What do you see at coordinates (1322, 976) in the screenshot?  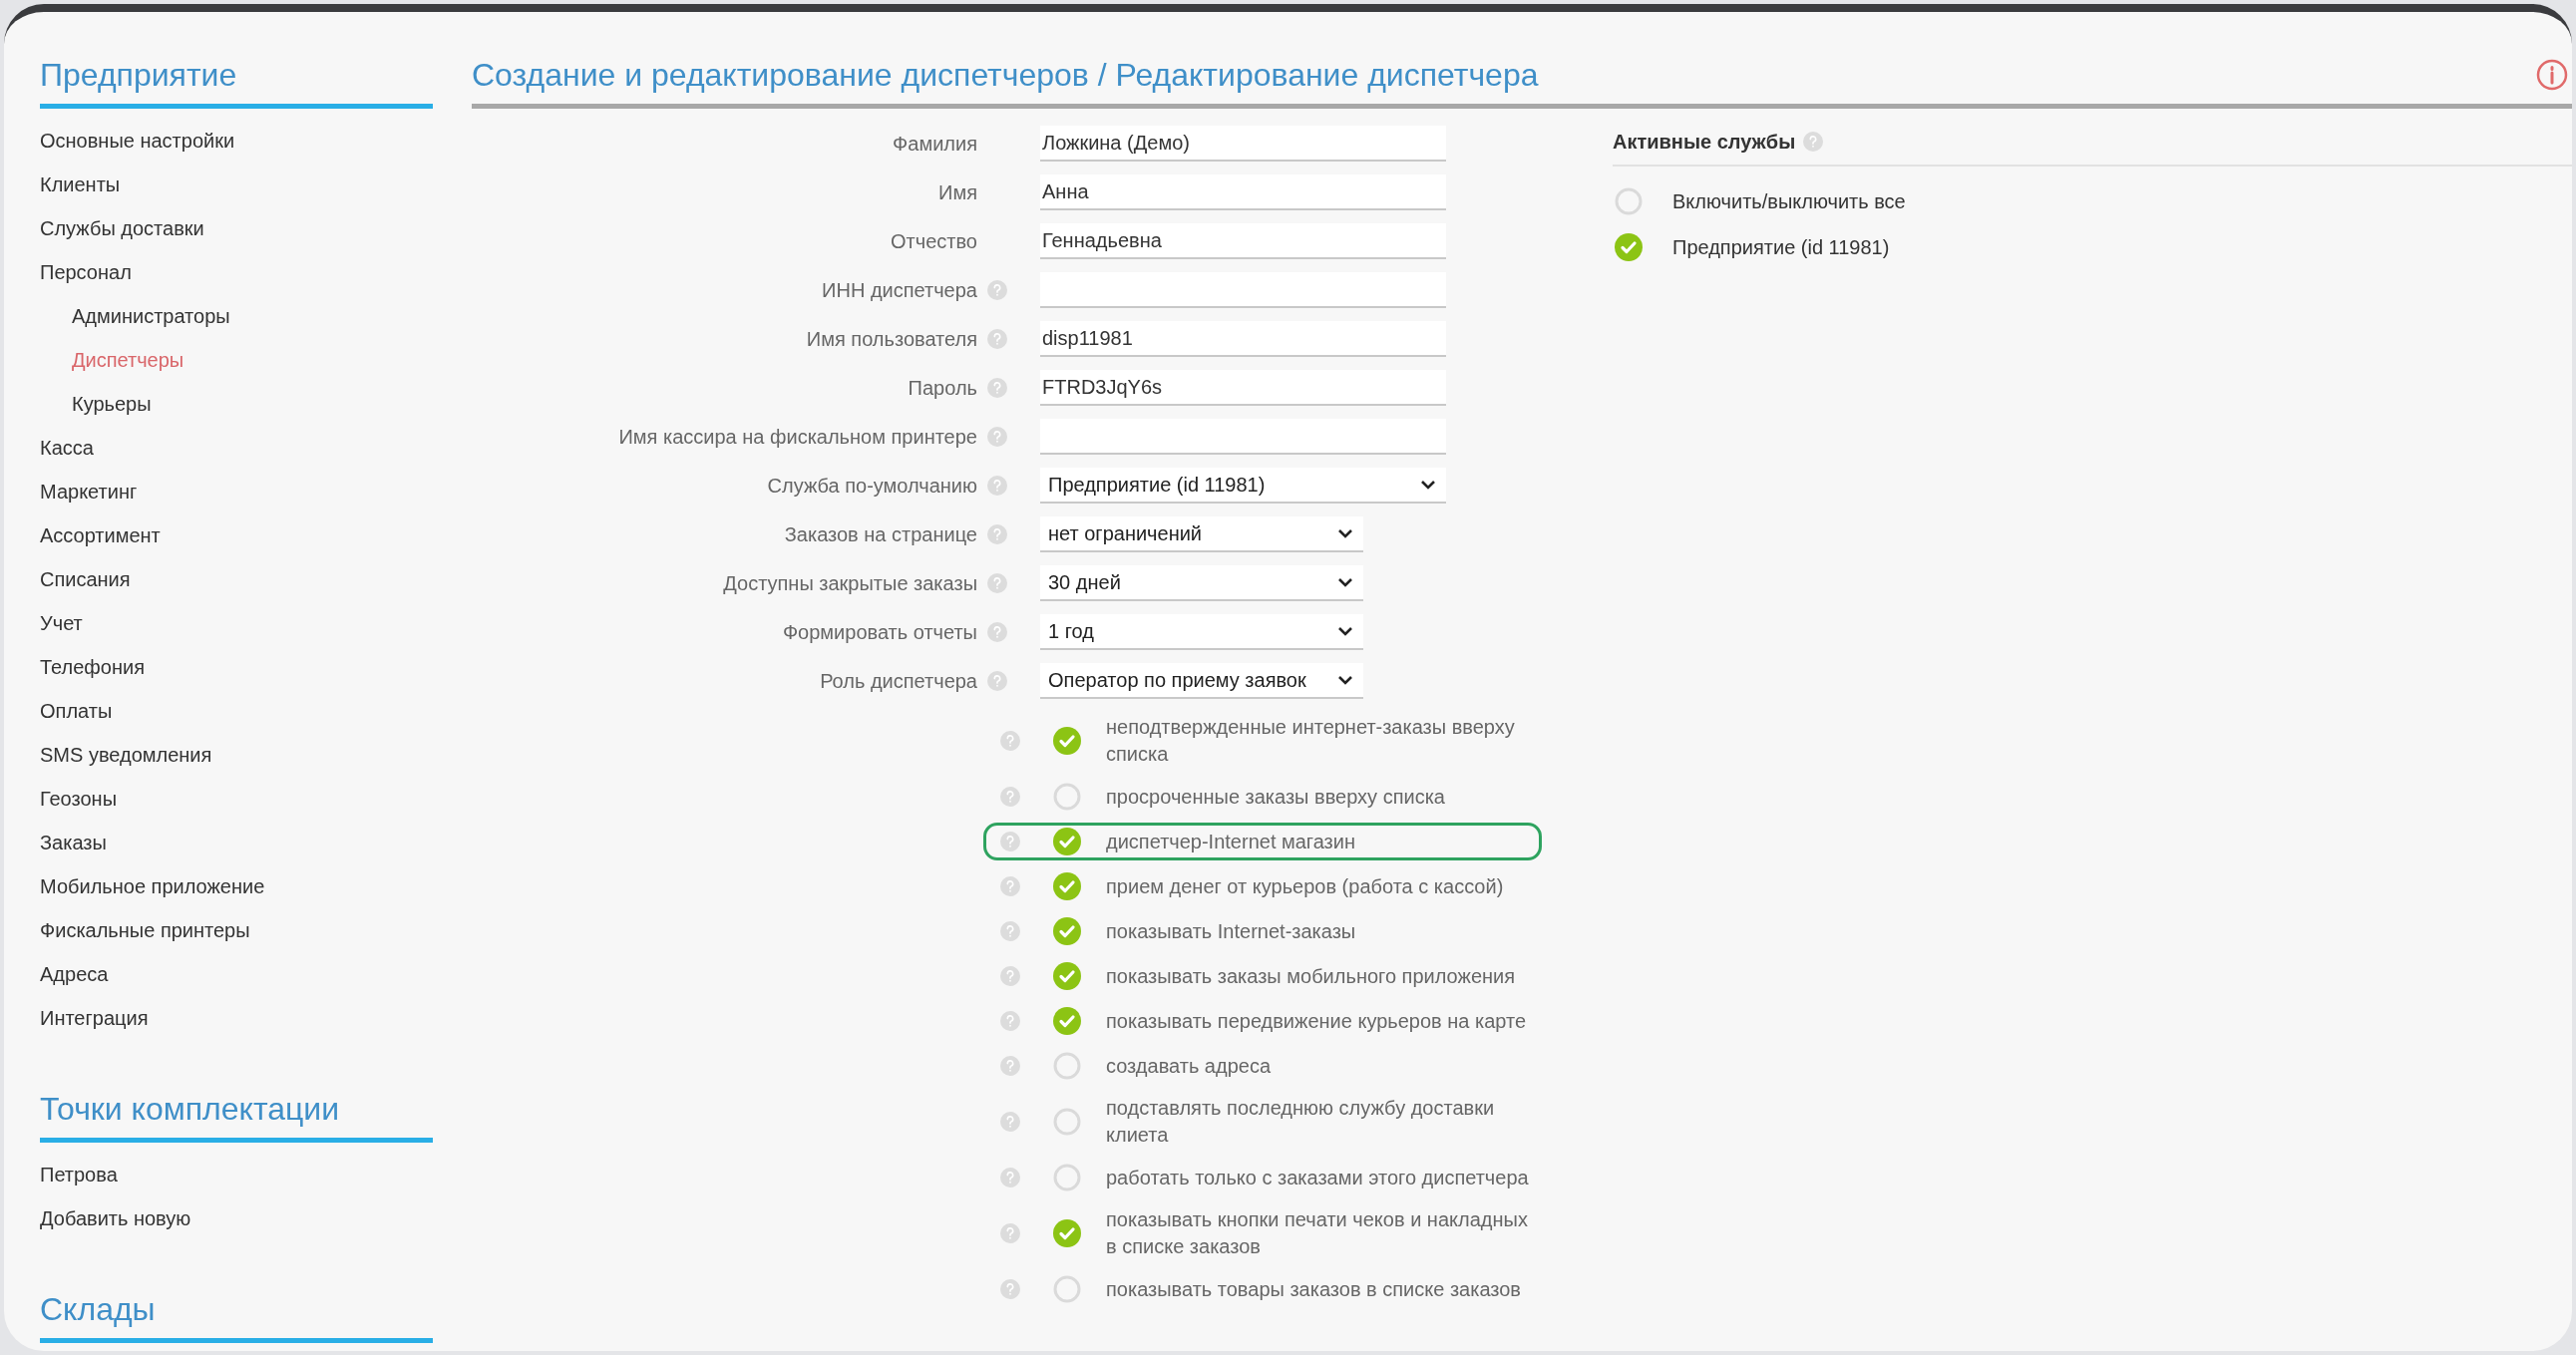 I see `option-label: показывать заказы мобильного приложения` at bounding box center [1322, 976].